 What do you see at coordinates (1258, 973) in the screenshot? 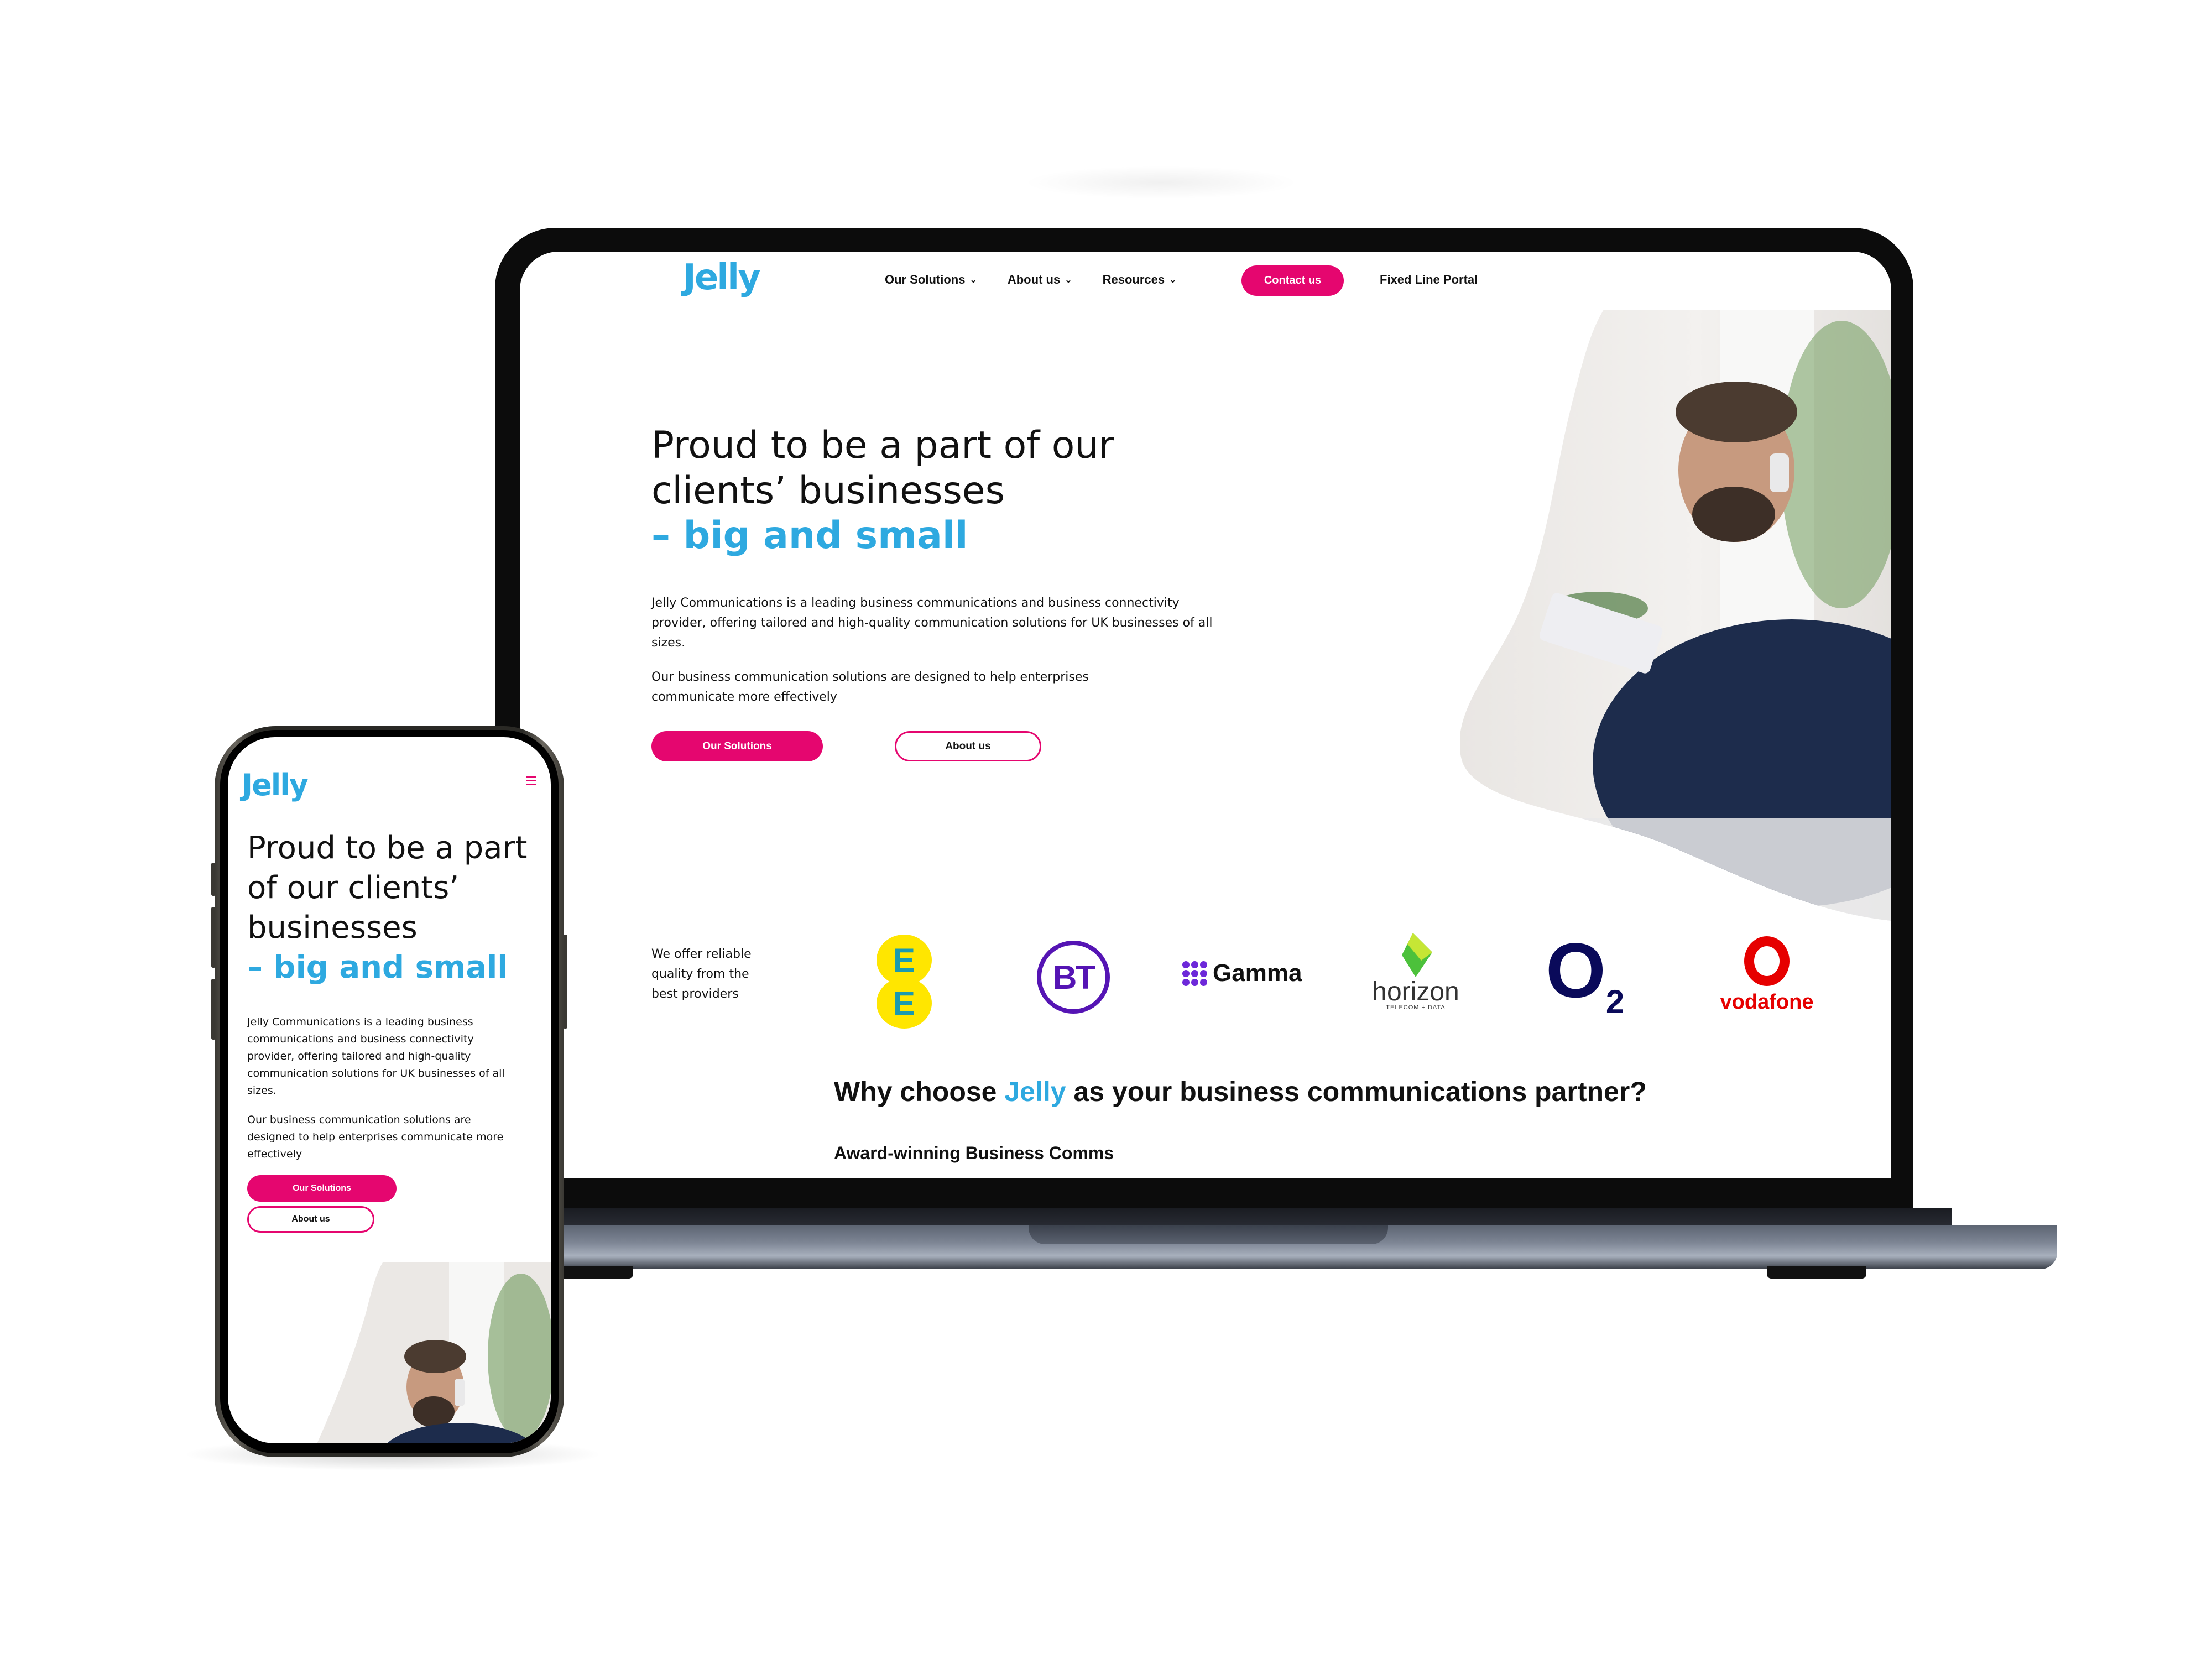
I see `gamma-logo-text: Gamma` at bounding box center [1258, 973].